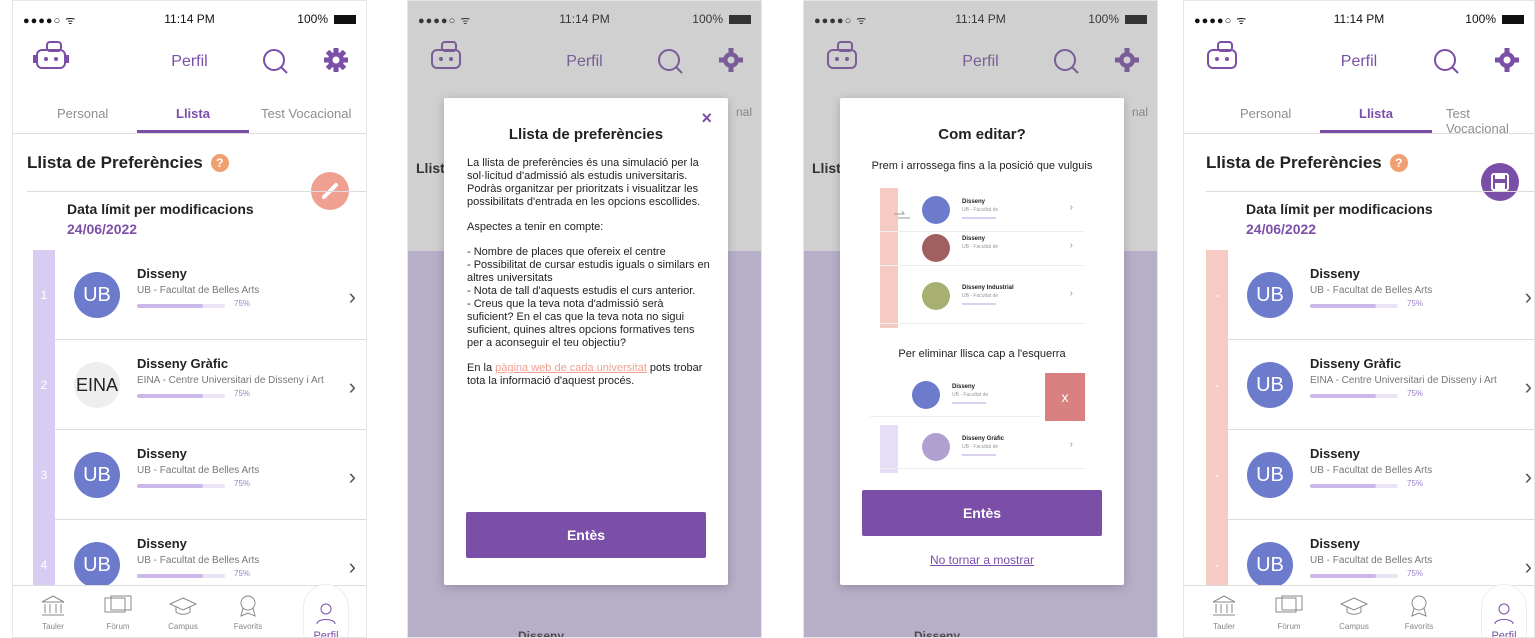 Image resolution: width=1535 pixels, height=638 pixels. Describe the element at coordinates (53, 626) in the screenshot. I see `nav-label: Tauler` at that location.